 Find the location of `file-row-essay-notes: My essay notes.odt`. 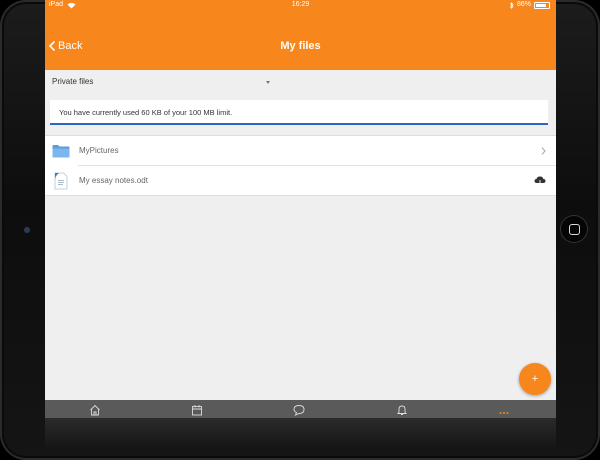

file-row-essay-notes: My essay notes.odt is located at coordinates (305, 180).